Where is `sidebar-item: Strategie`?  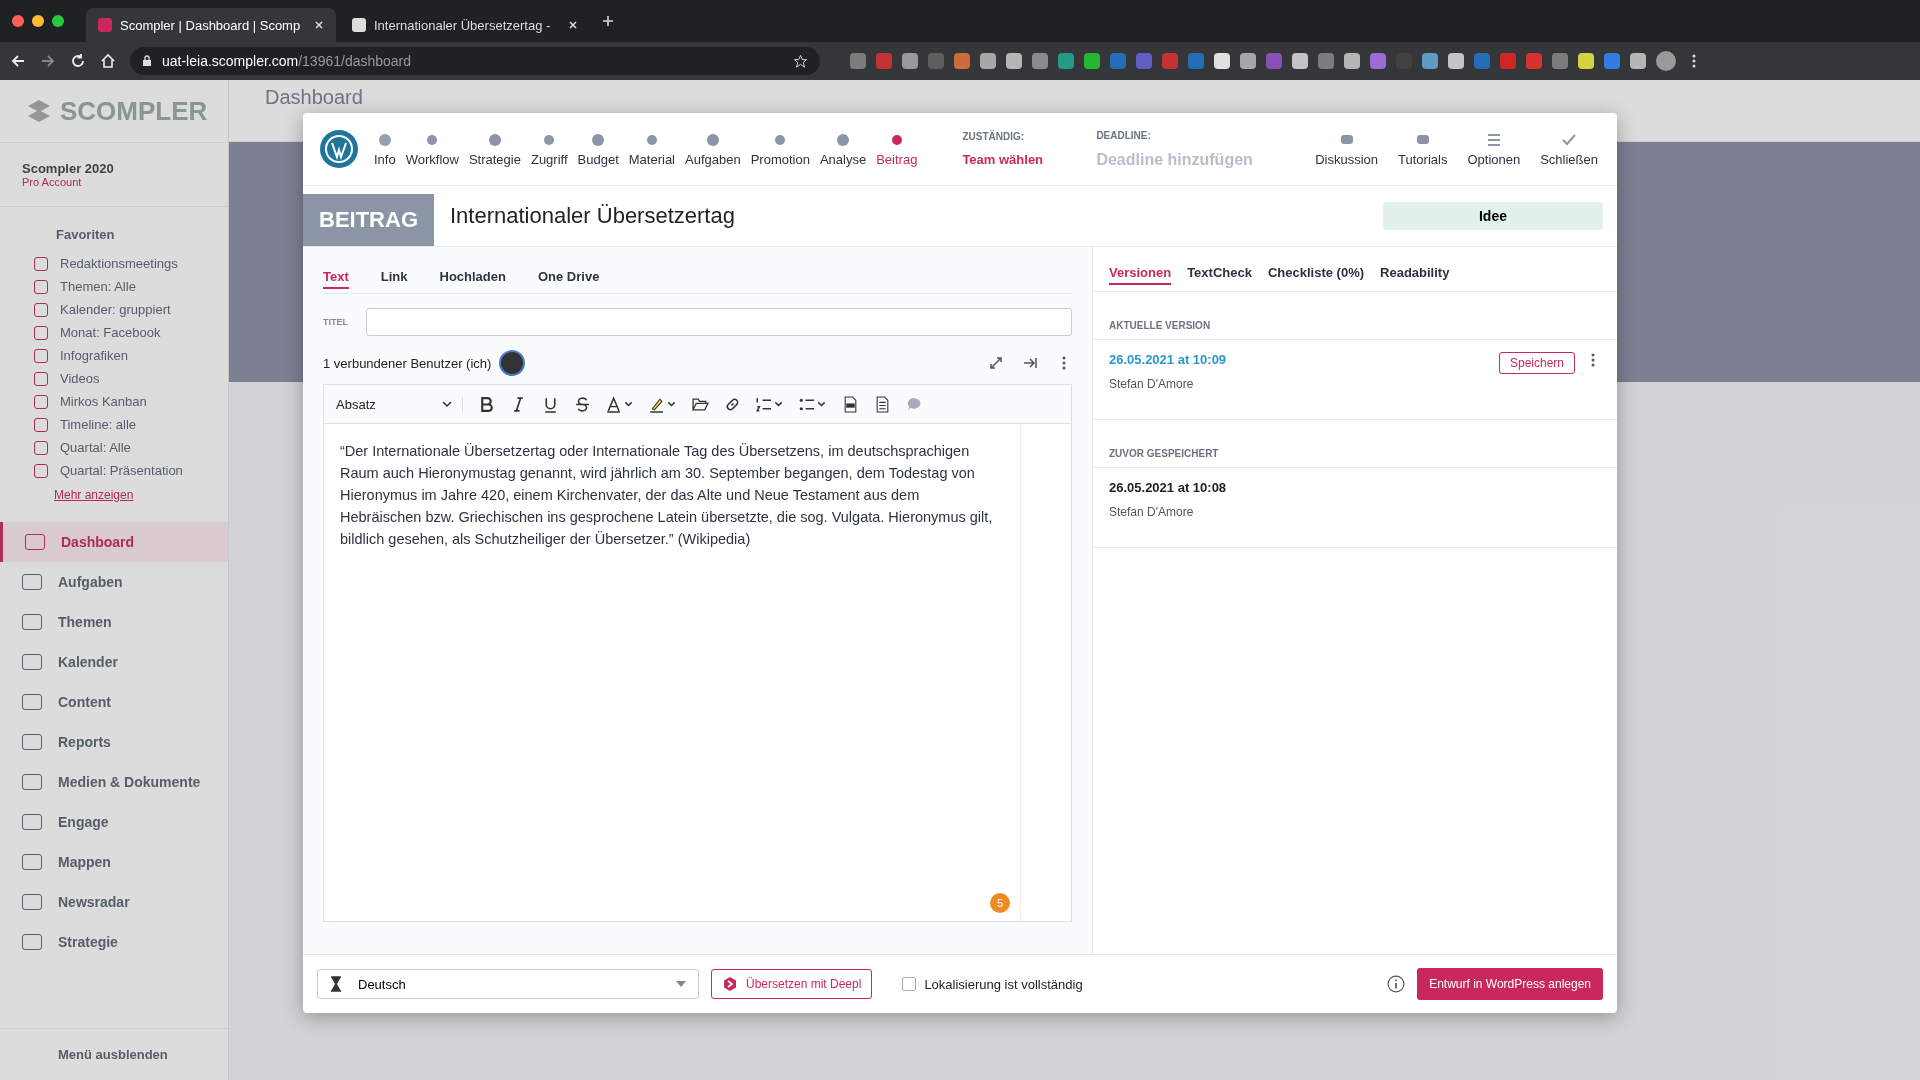 sidebar-item: Strategie is located at coordinates (114, 942).